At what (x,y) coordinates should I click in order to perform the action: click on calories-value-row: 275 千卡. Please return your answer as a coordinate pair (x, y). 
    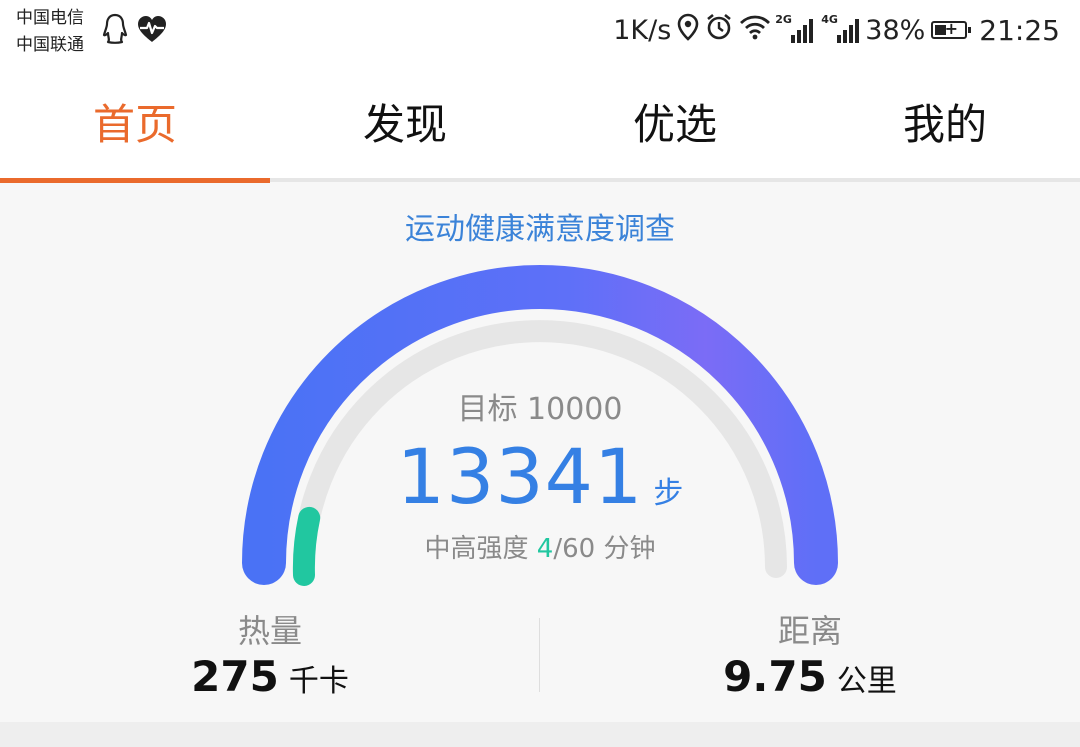
    Looking at the image, I should click on (270, 676).